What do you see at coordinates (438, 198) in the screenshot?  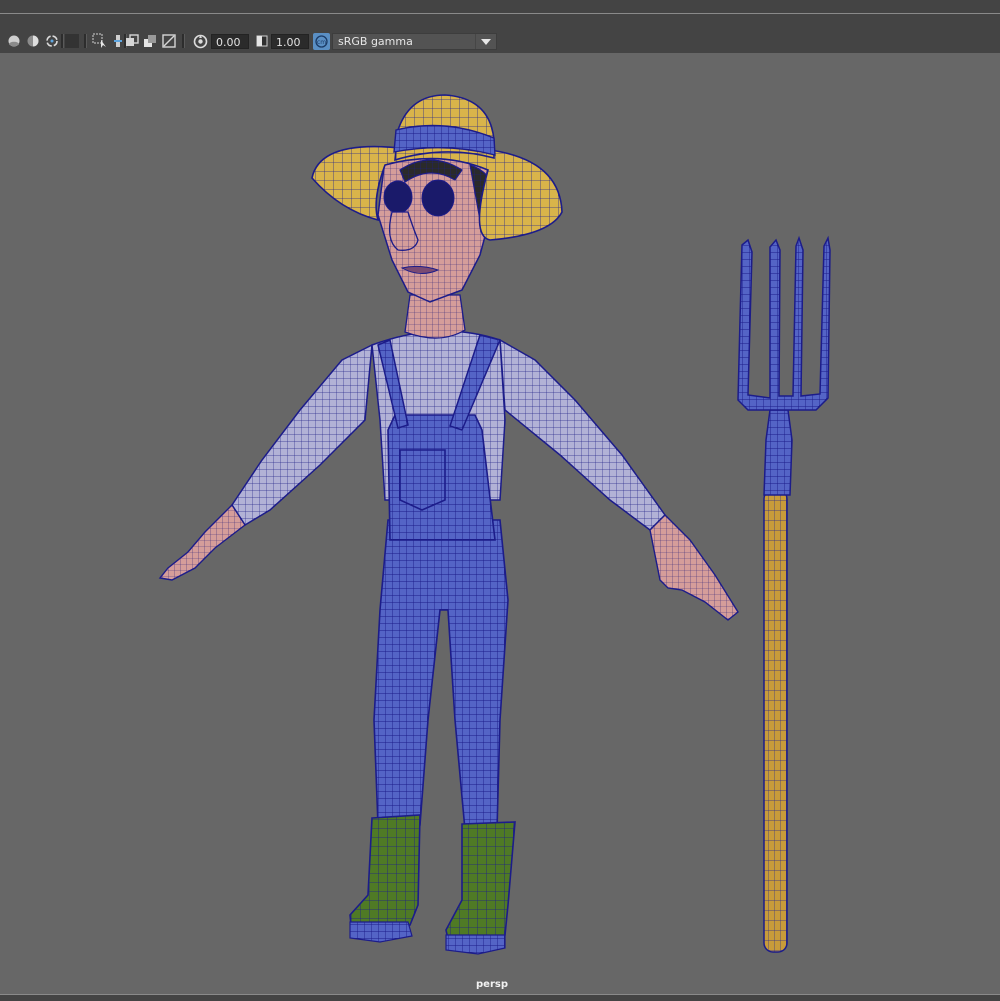 I see `right-eye` at bounding box center [438, 198].